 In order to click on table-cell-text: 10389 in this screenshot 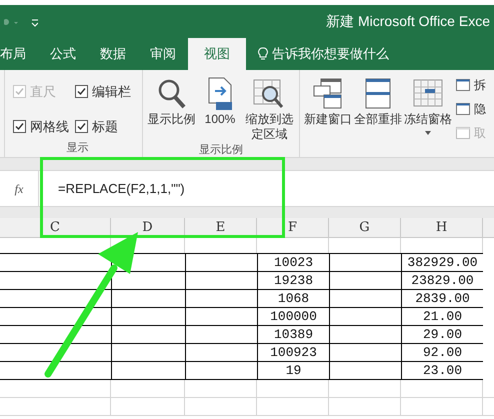, I will do `click(293, 335)`.